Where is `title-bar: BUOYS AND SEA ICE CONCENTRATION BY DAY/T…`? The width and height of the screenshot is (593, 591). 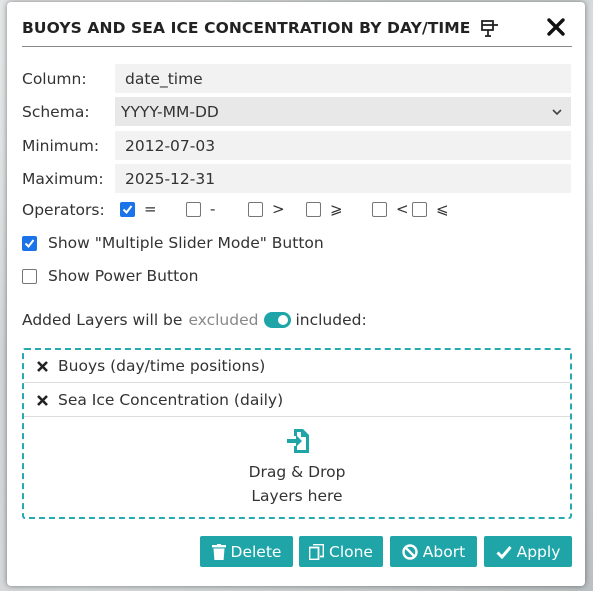 title-bar: BUOYS AND SEA ICE CONCENTRATION BY DAY/T… is located at coordinates (297, 28).